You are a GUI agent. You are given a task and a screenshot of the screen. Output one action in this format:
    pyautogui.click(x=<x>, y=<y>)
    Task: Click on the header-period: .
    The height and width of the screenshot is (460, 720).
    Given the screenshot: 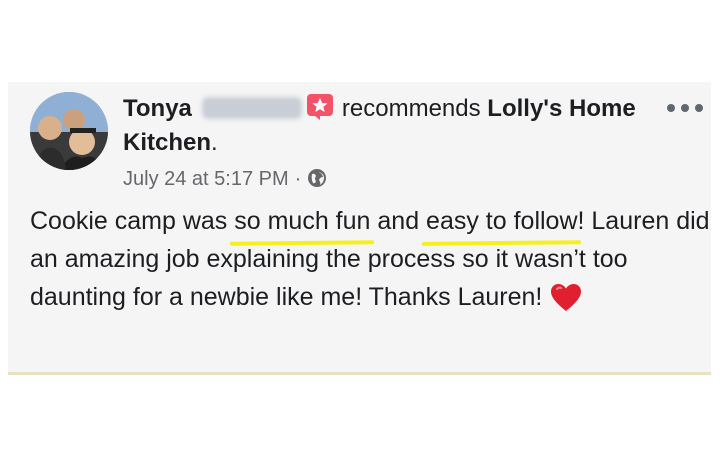 What is the action you would take?
    pyautogui.click(x=214, y=142)
    